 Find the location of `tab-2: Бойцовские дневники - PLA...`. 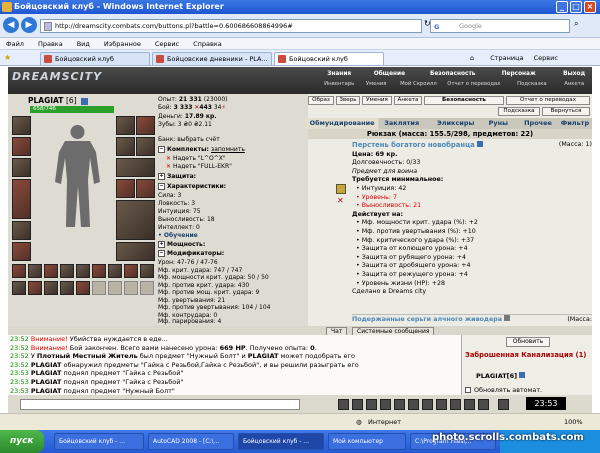

tab-2: Бойцовские дневники - PLA... is located at coordinates (212, 58).